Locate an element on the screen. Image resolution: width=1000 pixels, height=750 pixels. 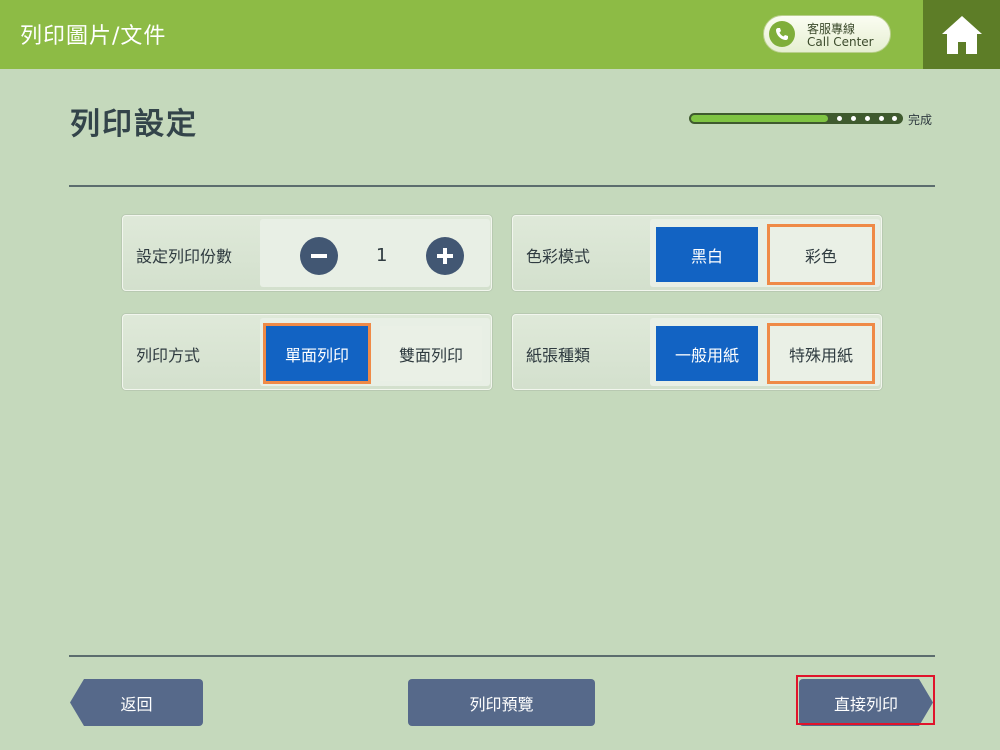
back-button: 返回 is located at coordinates (136, 702).